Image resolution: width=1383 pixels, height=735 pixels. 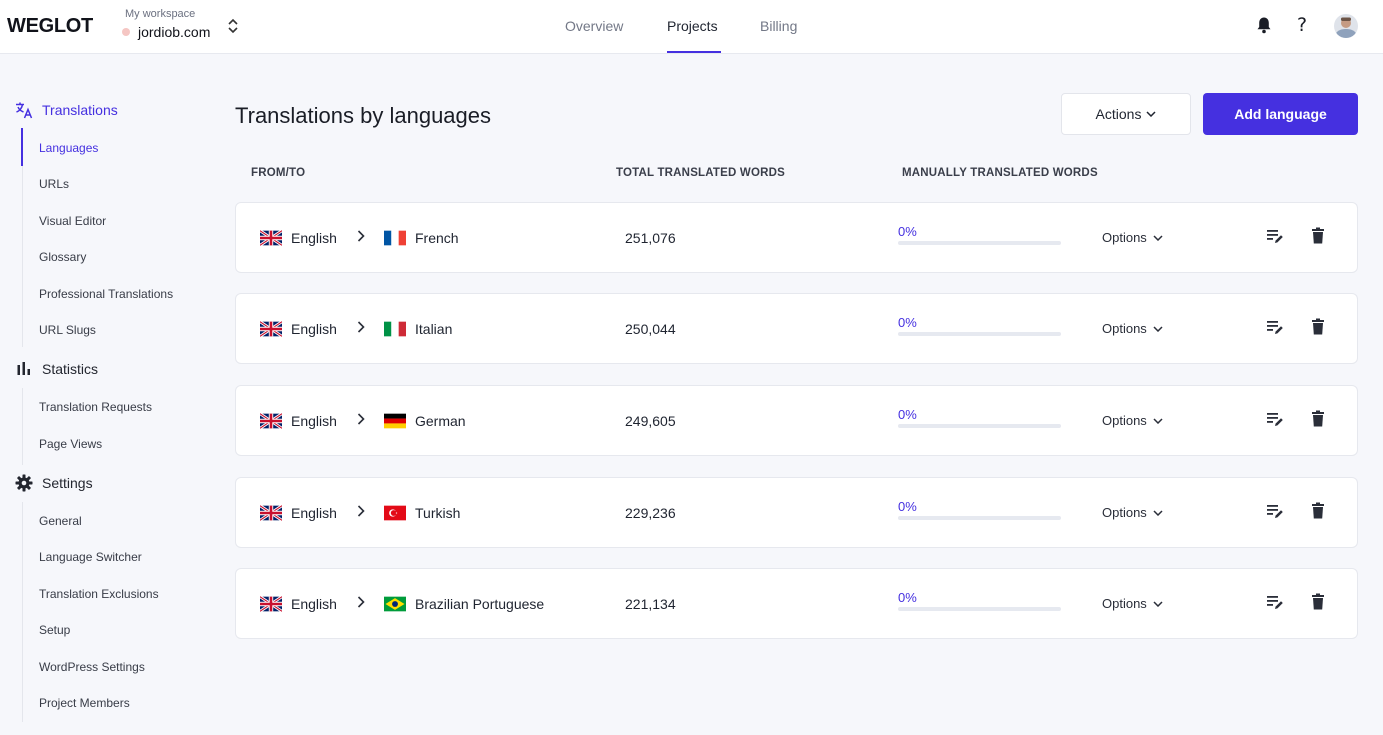 What do you see at coordinates (24, 110) in the screenshot?
I see `translate-icon` at bounding box center [24, 110].